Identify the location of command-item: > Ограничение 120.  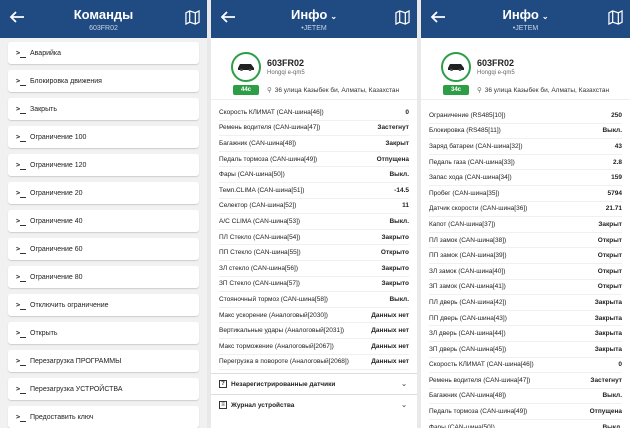
(103, 165).